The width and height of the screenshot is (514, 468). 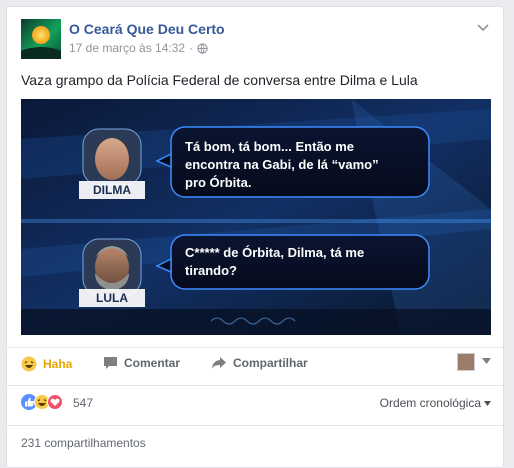 I want to click on comment-icon, so click(x=110, y=363).